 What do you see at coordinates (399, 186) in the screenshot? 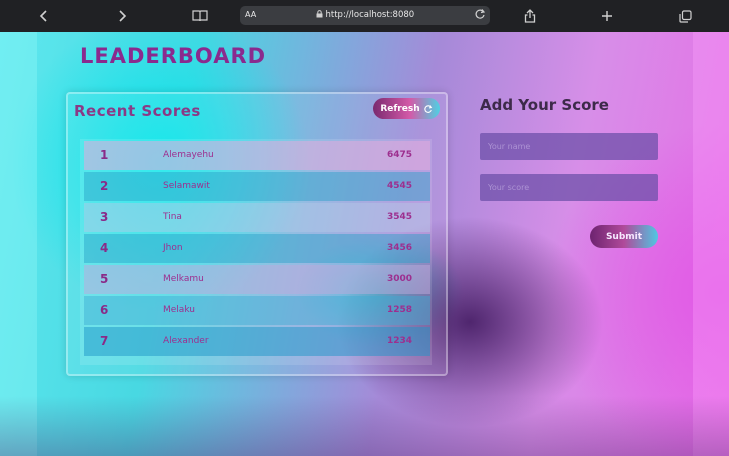
I see `score-cell: 4545` at bounding box center [399, 186].